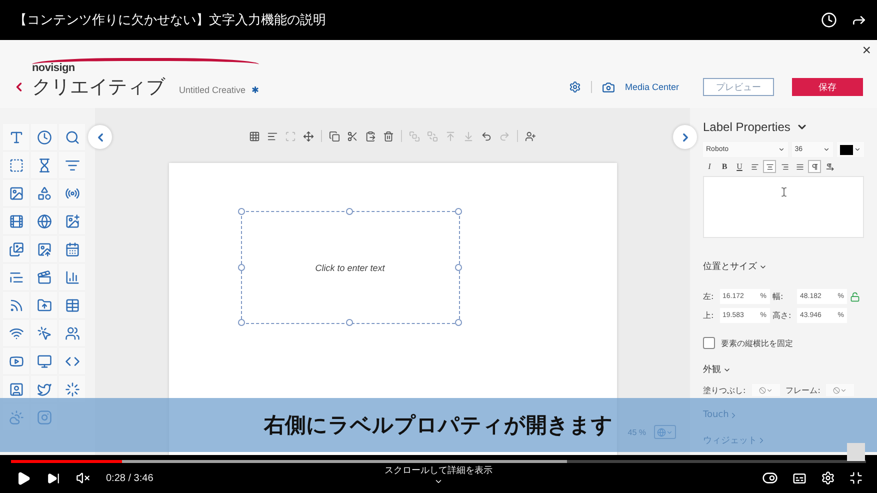 The height and width of the screenshot is (493, 877). What do you see at coordinates (856, 452) in the screenshot?
I see `channel-thumbnail` at bounding box center [856, 452].